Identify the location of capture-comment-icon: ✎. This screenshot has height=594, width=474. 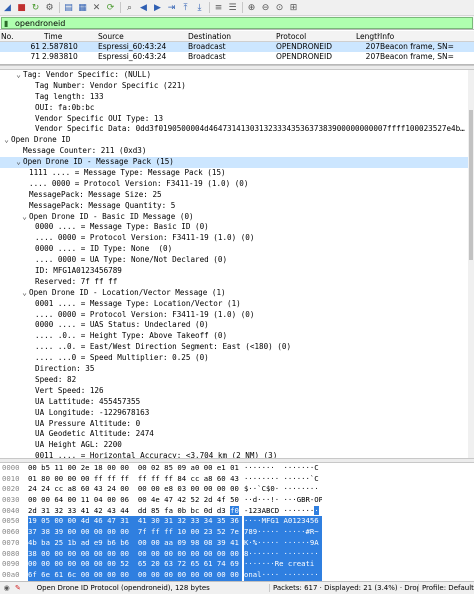
(17, 588).